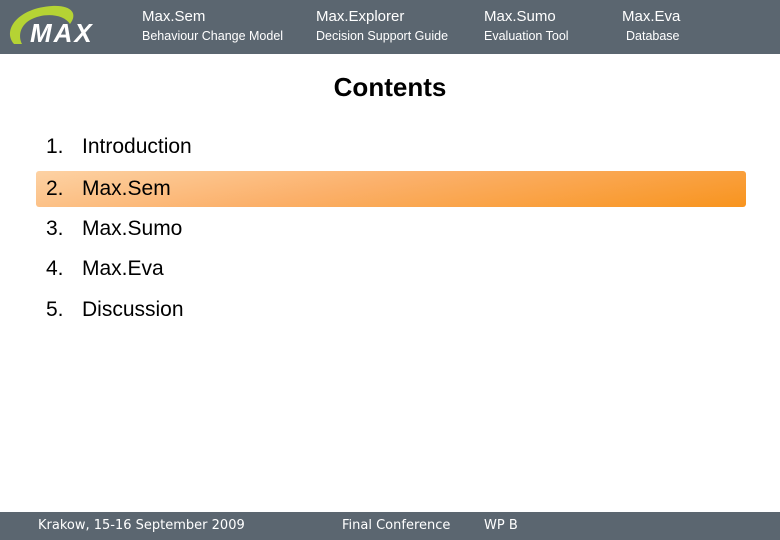 The image size is (780, 540). Describe the element at coordinates (141, 525) in the screenshot. I see `footer-location-date: Krakow, 15-16 September 2009` at that location.